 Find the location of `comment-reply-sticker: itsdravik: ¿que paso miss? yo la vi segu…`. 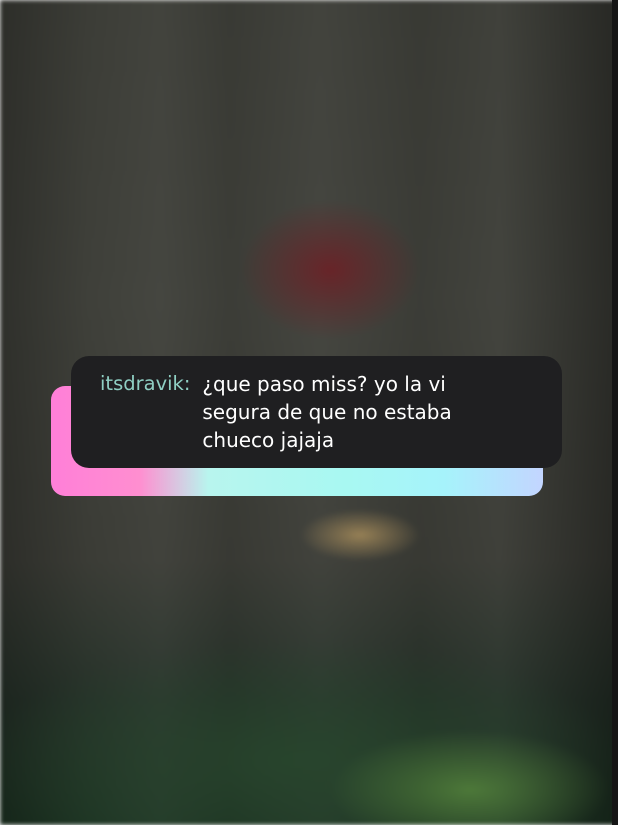

comment-reply-sticker: itsdravik: ¿que paso miss? yo la vi segu… is located at coordinates (307, 426).